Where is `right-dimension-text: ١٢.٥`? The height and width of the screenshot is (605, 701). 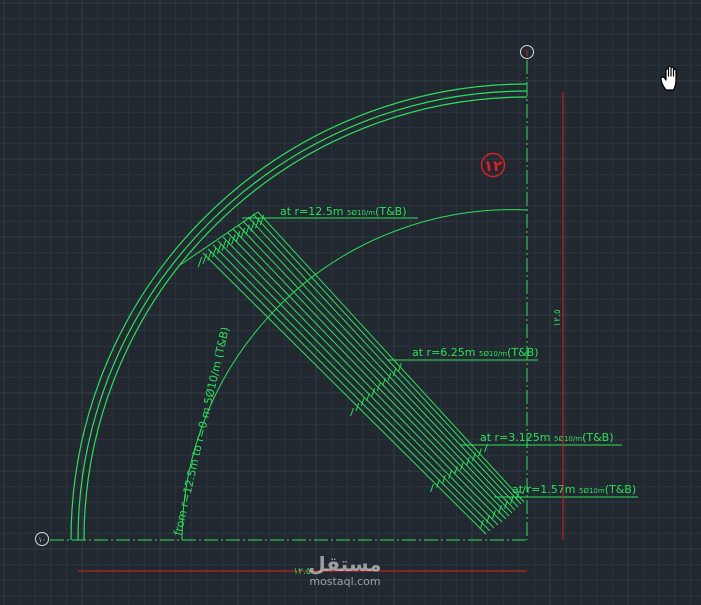
right-dimension-text: ١٢.٥ is located at coordinates (558, 318).